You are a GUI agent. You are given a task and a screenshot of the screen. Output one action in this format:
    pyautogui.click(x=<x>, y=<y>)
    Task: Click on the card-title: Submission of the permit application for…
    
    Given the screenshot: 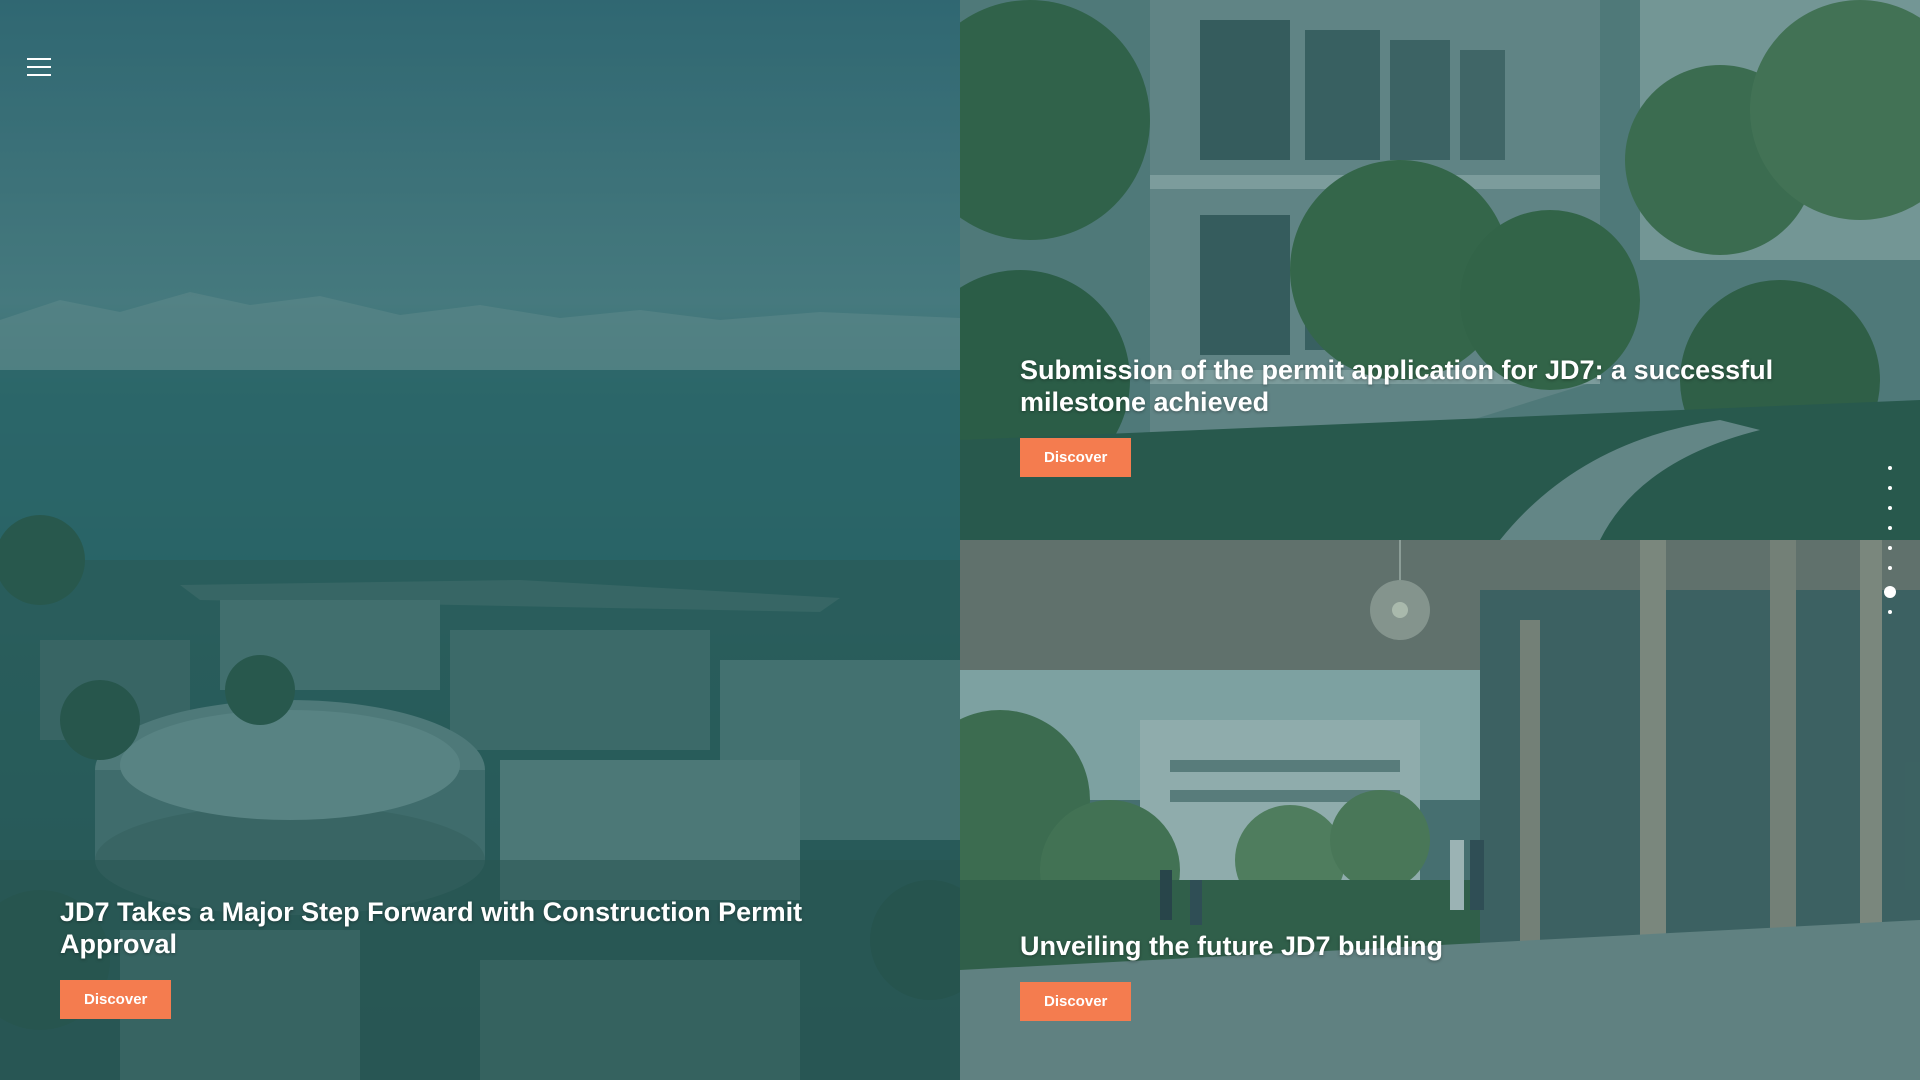 What is the action you would take?
    pyautogui.click(x=1410, y=386)
    